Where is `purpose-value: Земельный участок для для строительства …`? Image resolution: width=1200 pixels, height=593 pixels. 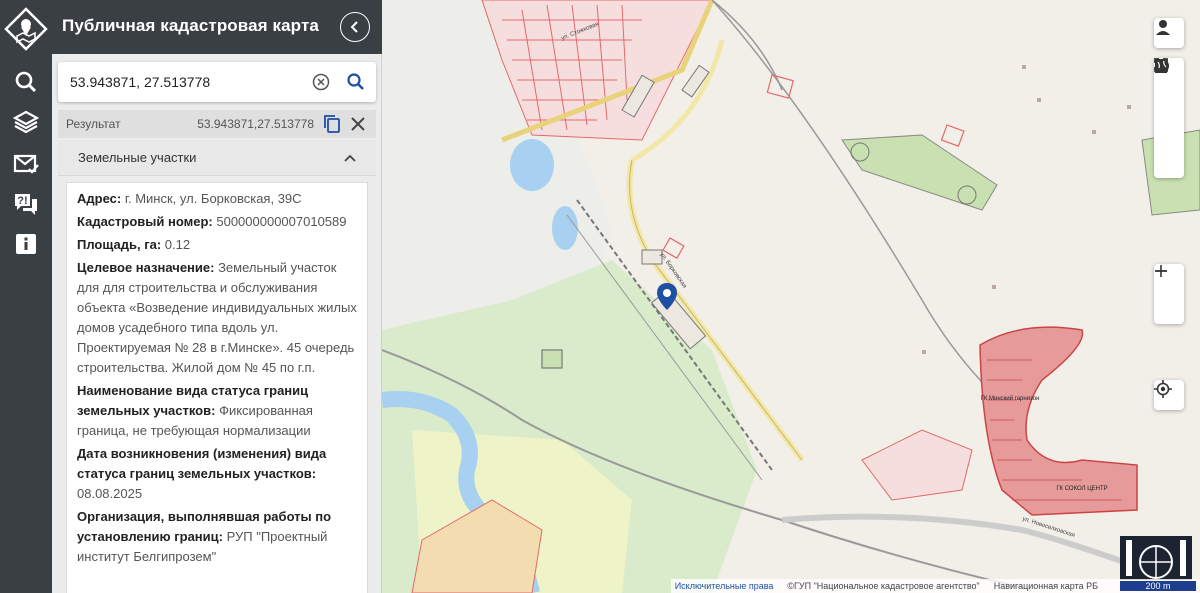
purpose-value: Земельный участок для для строительства … is located at coordinates (217, 317).